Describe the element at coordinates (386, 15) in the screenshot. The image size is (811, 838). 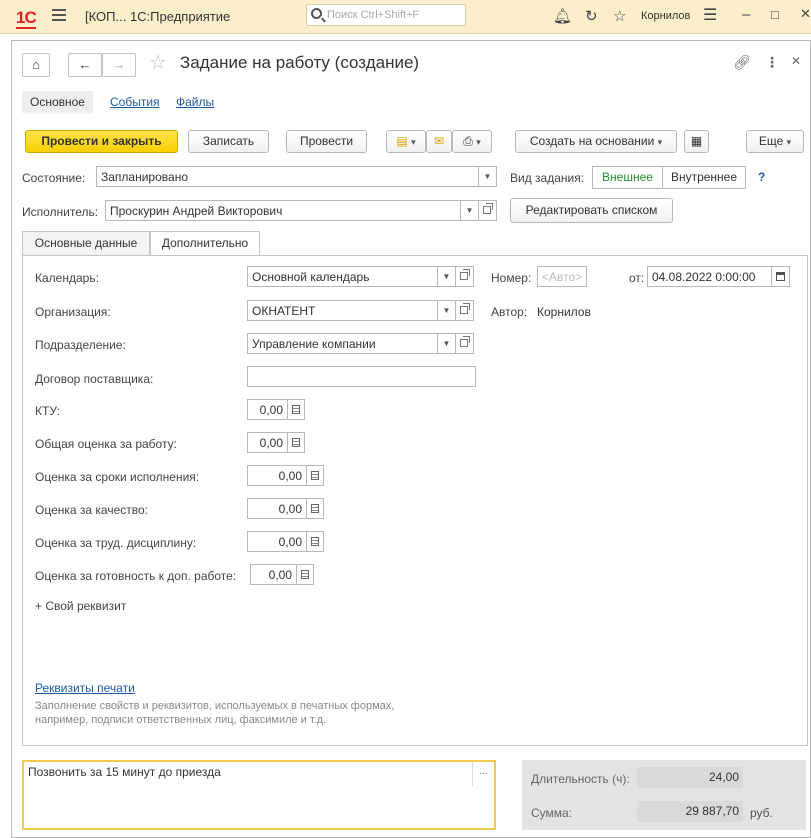
I see `search-input: Поиск Ctrl+Shift+F` at that location.